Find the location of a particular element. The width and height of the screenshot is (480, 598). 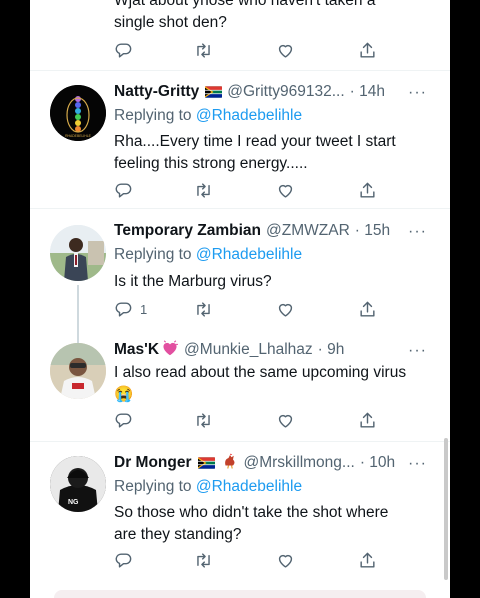

tweet-text-line: Wjat about yhose who haven't taken a is located at coordinates (245, 4).